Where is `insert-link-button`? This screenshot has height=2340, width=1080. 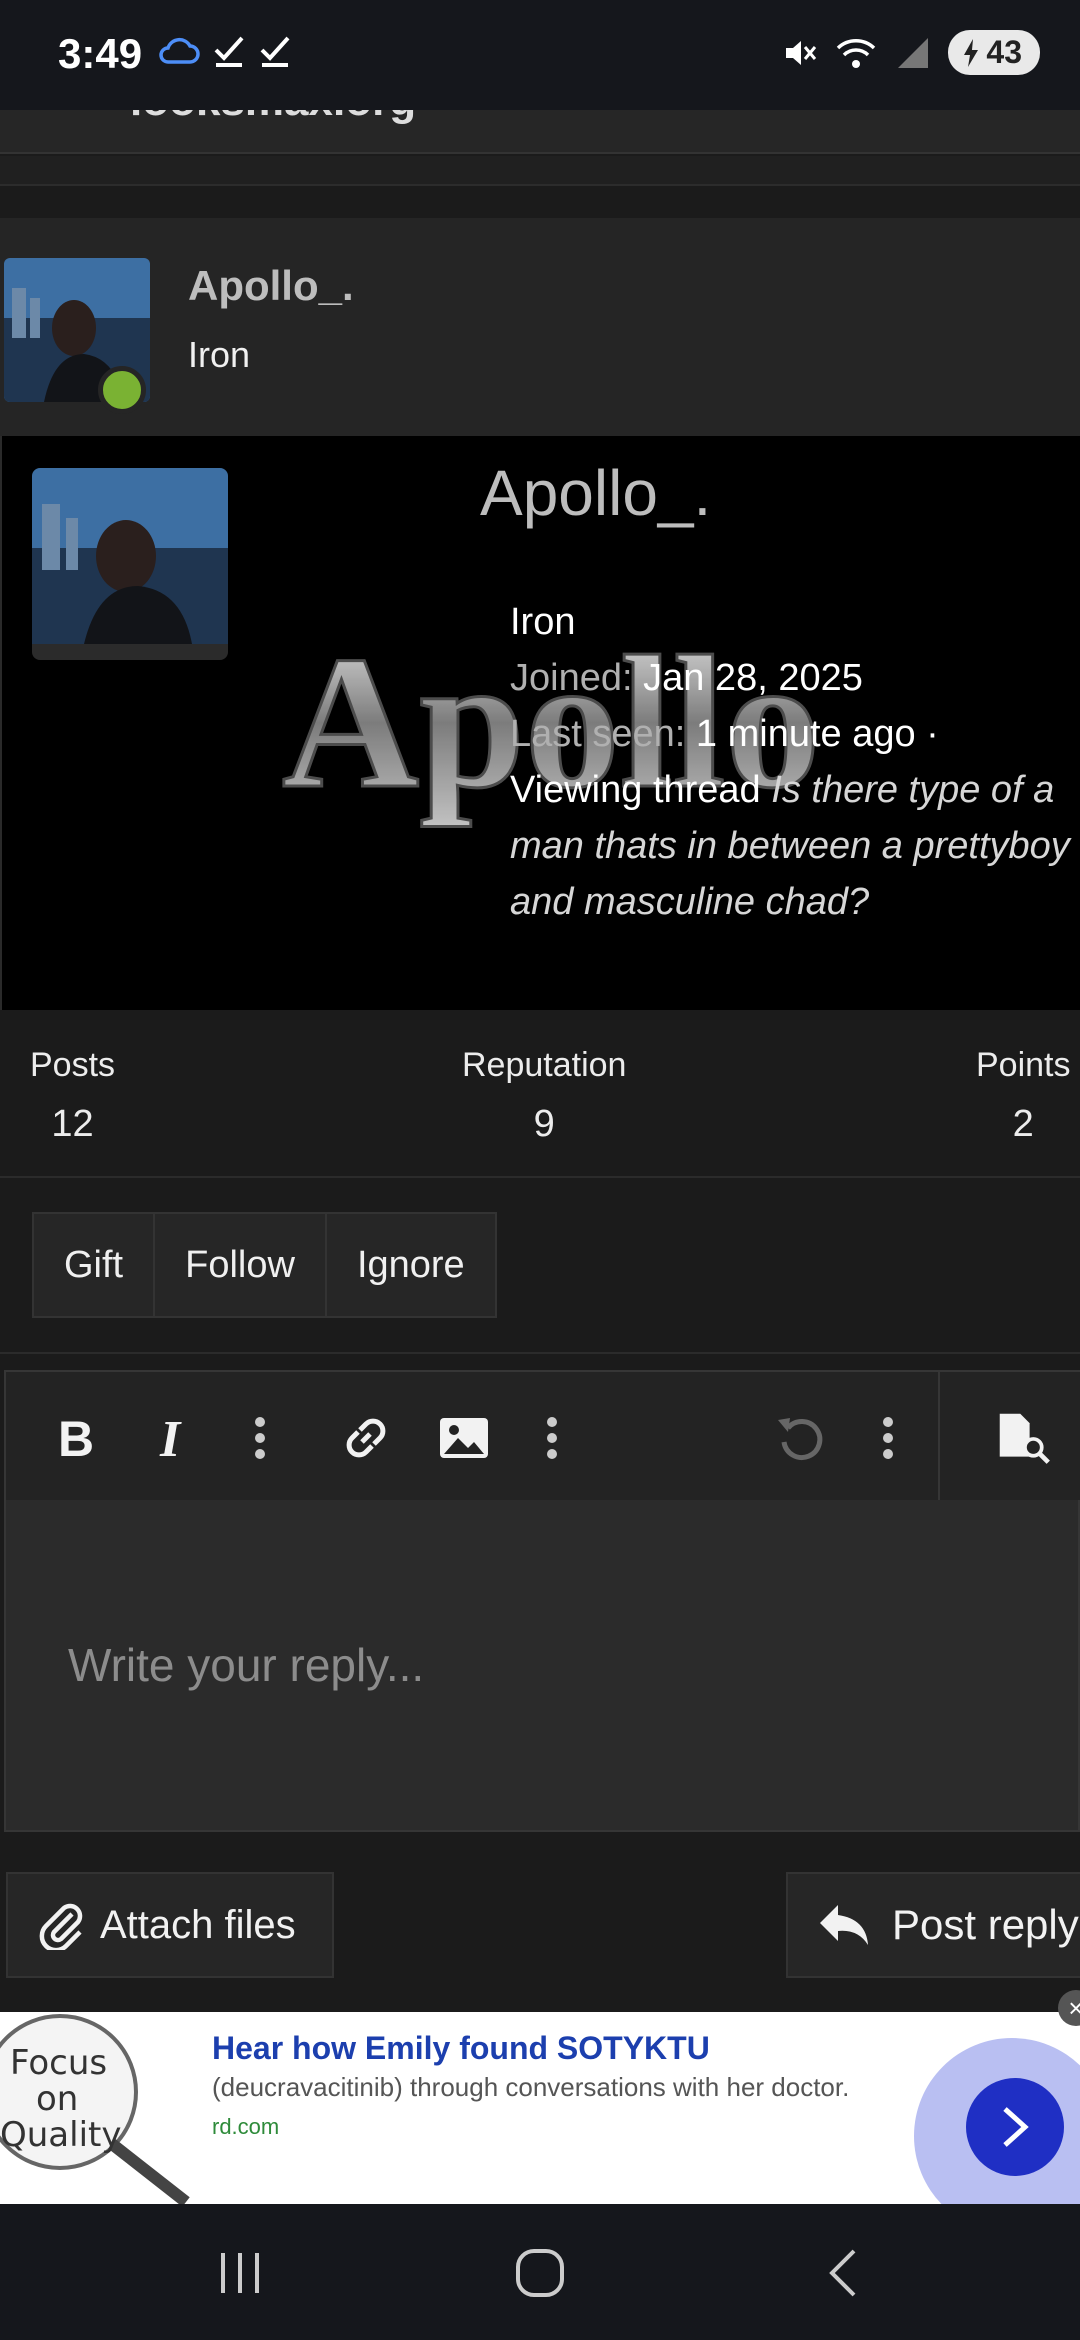 insert-link-button is located at coordinates (366, 1438).